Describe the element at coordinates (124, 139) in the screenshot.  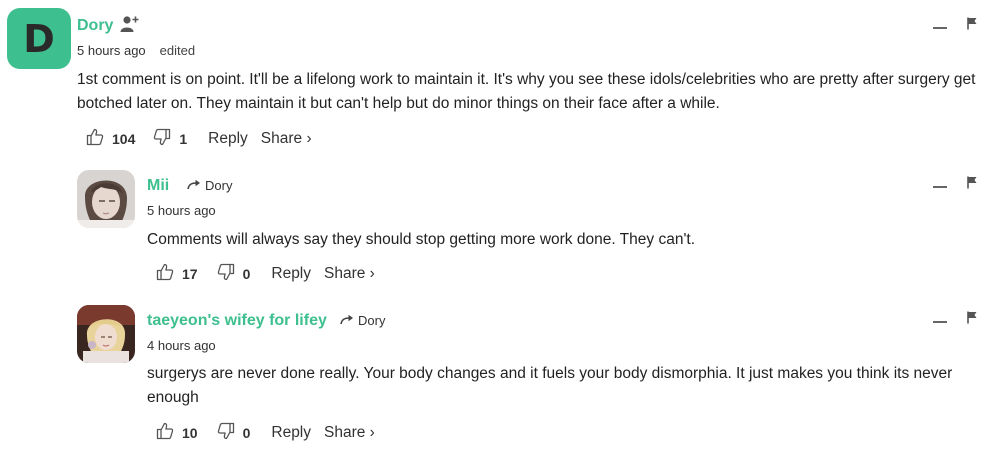
I see `like-count: 104` at that location.